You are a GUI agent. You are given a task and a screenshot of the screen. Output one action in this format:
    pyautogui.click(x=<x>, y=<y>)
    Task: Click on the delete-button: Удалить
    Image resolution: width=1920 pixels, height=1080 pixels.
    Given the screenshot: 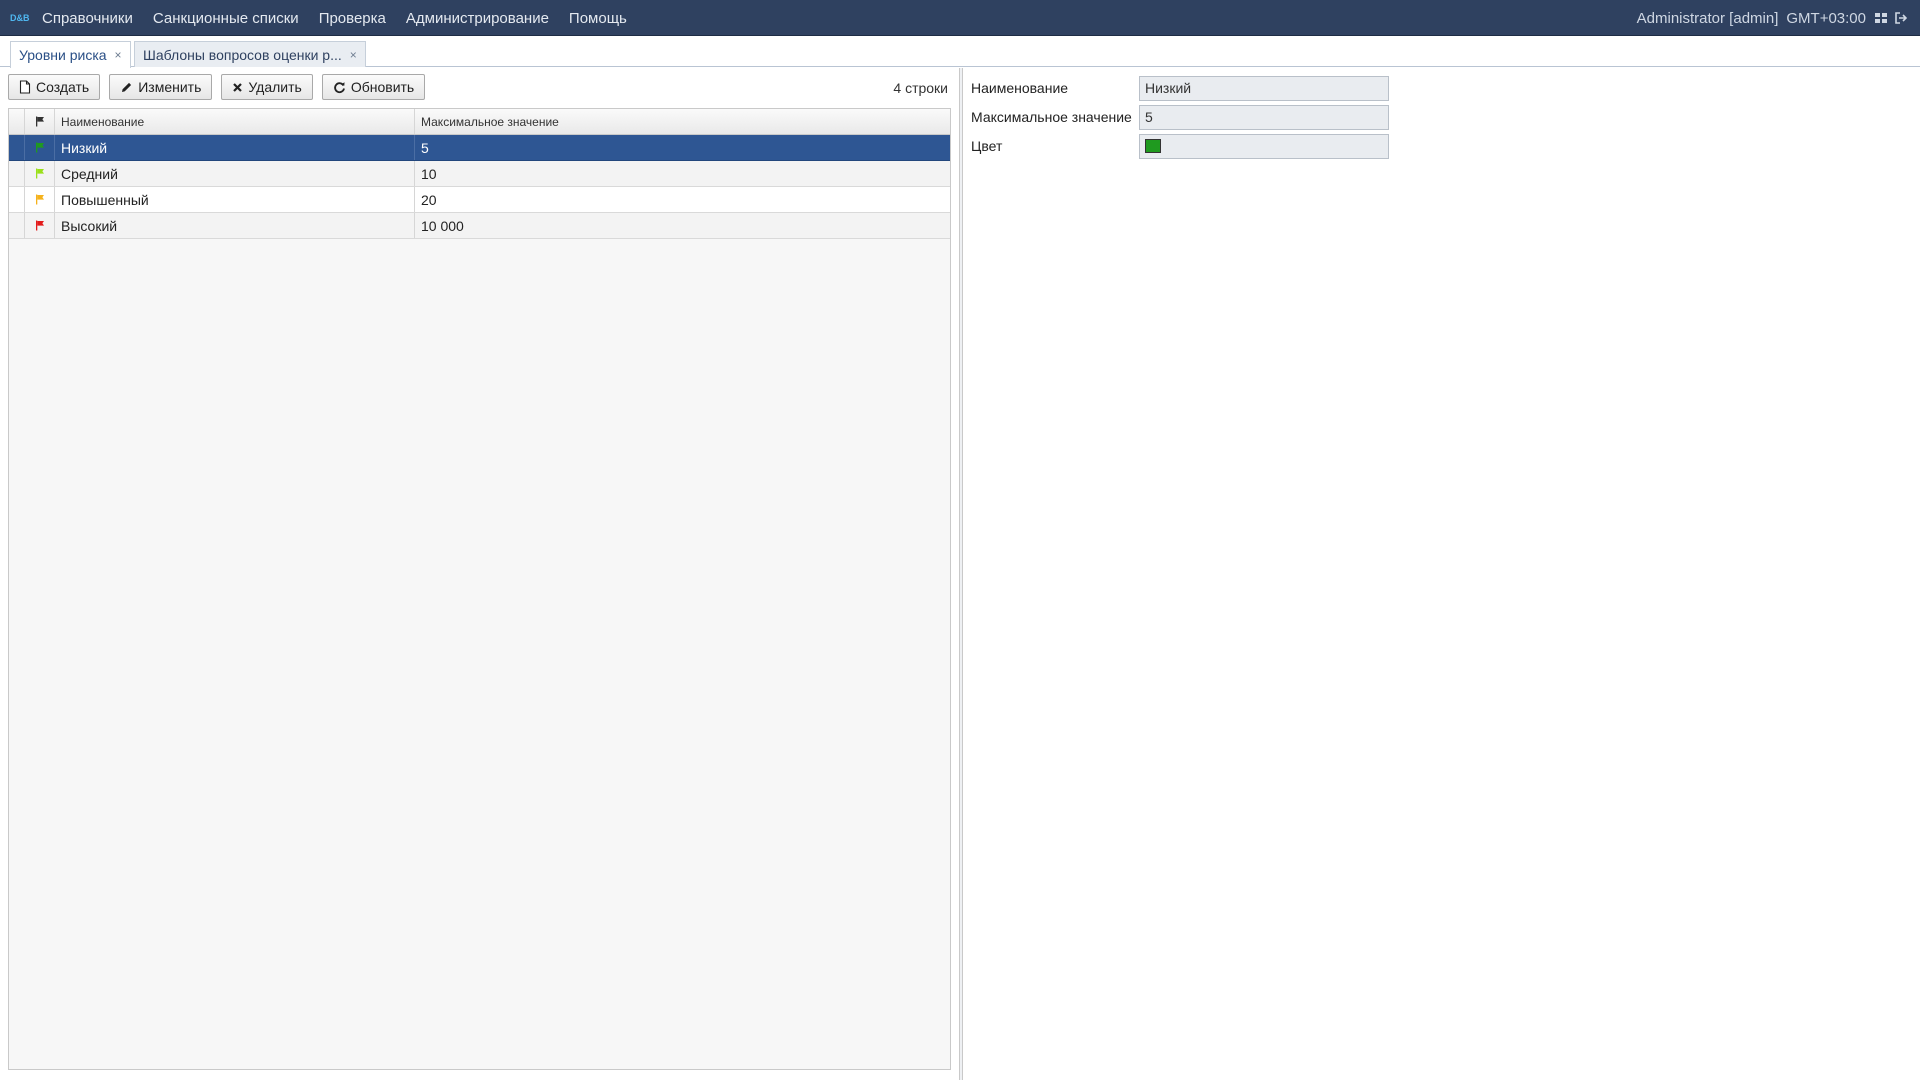 What is the action you would take?
    pyautogui.click(x=267, y=87)
    